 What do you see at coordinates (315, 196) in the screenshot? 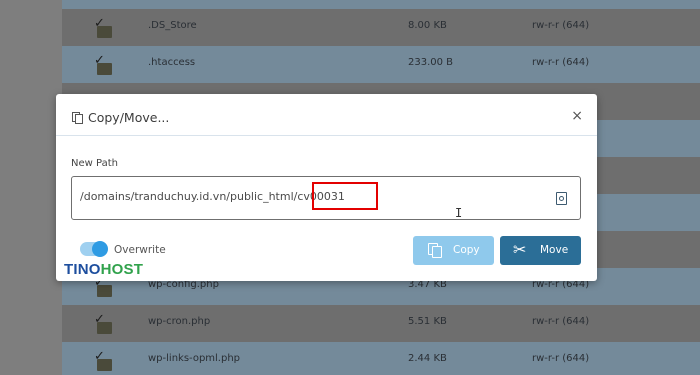
I see `new-path-input` at bounding box center [315, 196].